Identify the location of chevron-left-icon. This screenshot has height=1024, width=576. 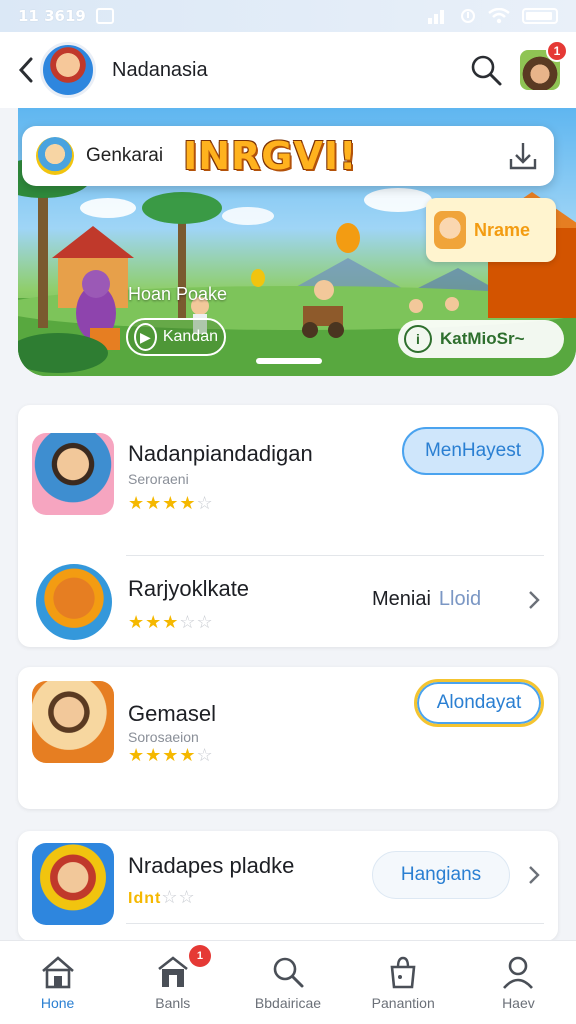
(25, 70).